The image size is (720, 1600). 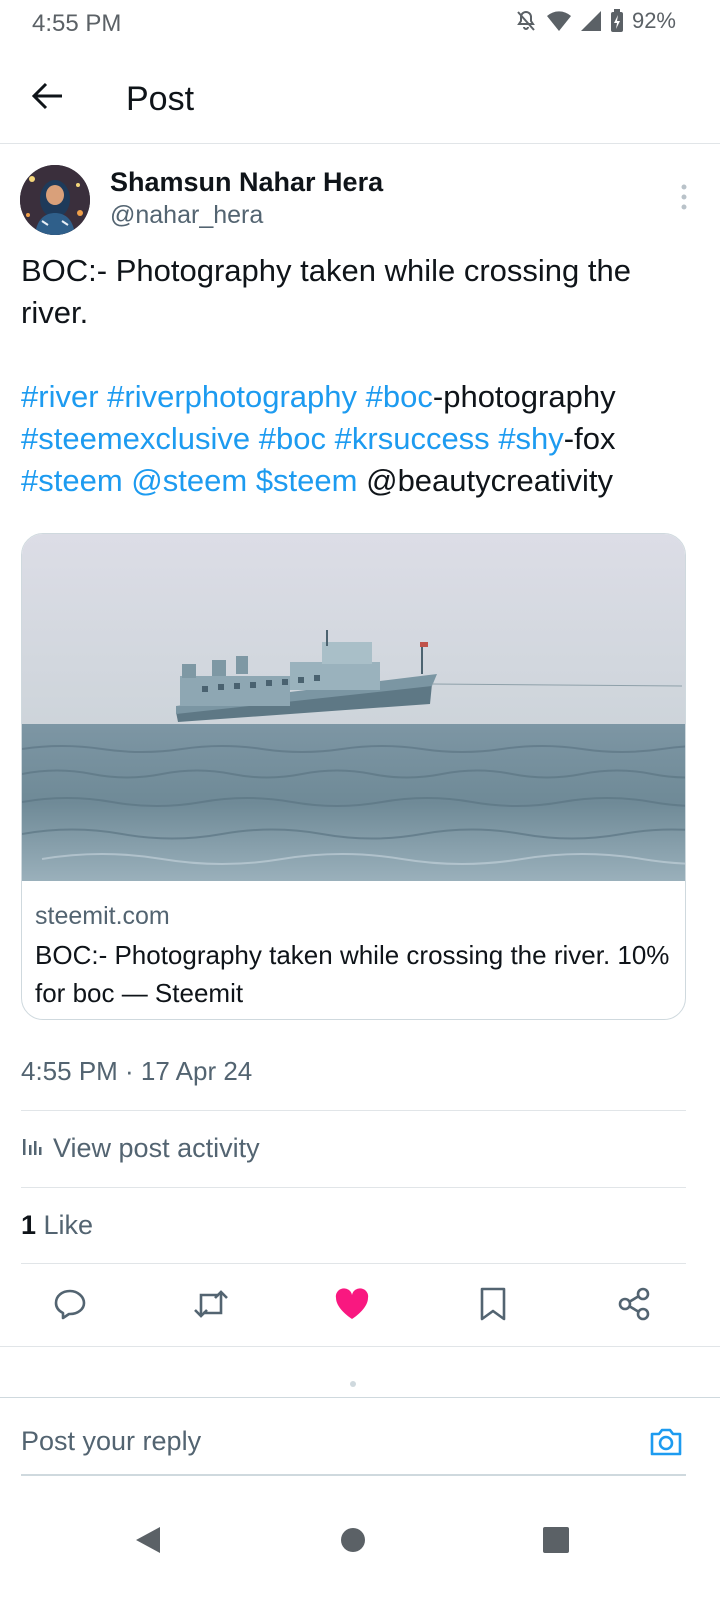 I want to click on heart-filled-icon, so click(x=352, y=1306).